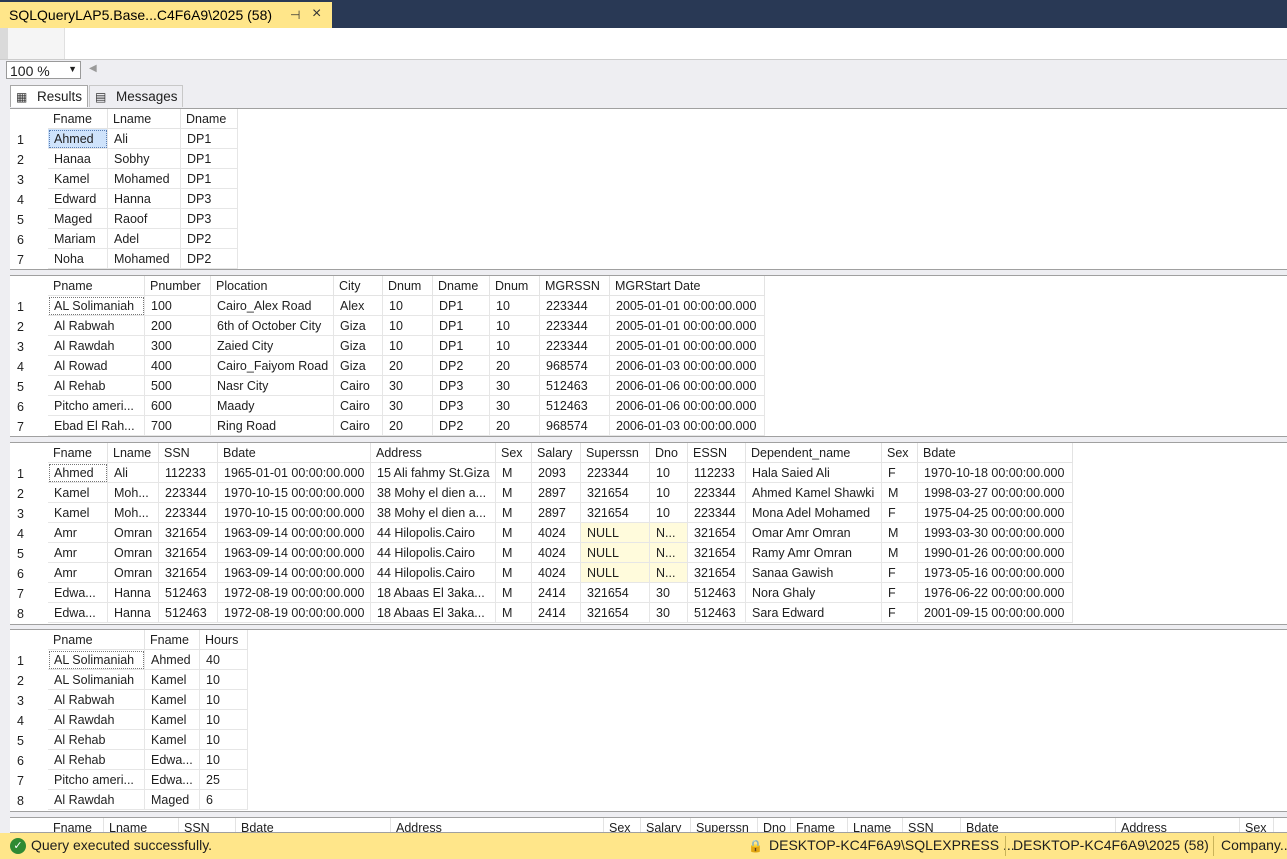  I want to click on column-header: Superssn, so click(615, 453).